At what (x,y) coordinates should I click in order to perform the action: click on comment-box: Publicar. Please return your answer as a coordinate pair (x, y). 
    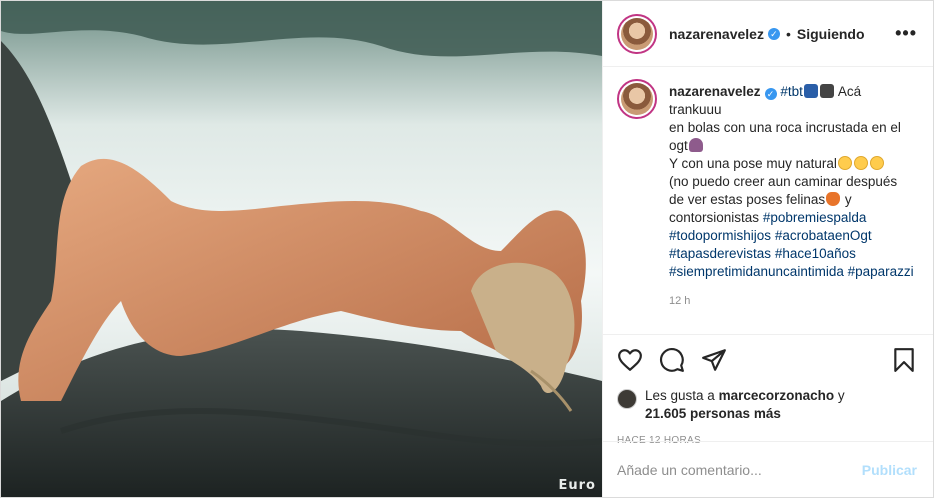
    Looking at the image, I should click on (768, 469).